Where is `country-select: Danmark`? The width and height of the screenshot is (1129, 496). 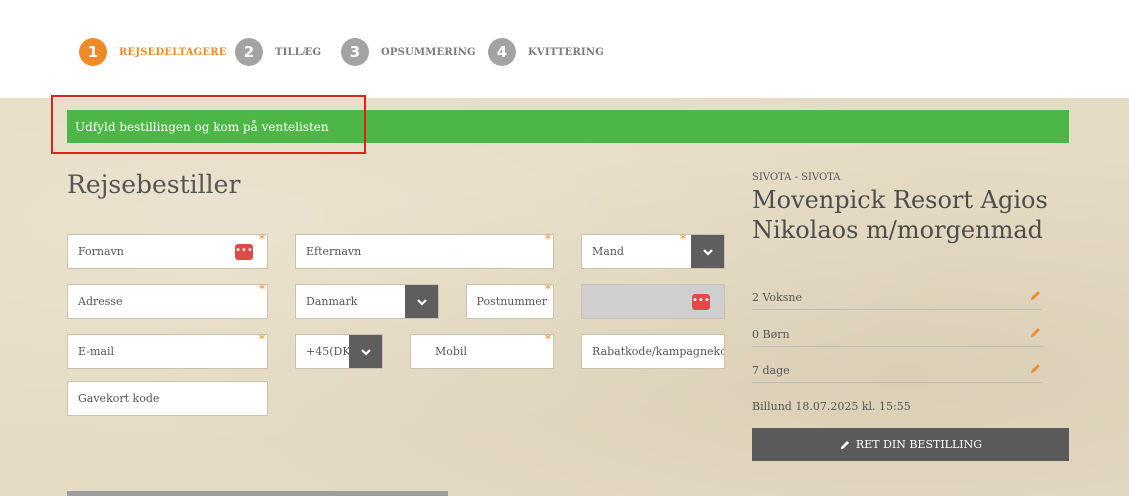
country-select: Danmark is located at coordinates (367, 301).